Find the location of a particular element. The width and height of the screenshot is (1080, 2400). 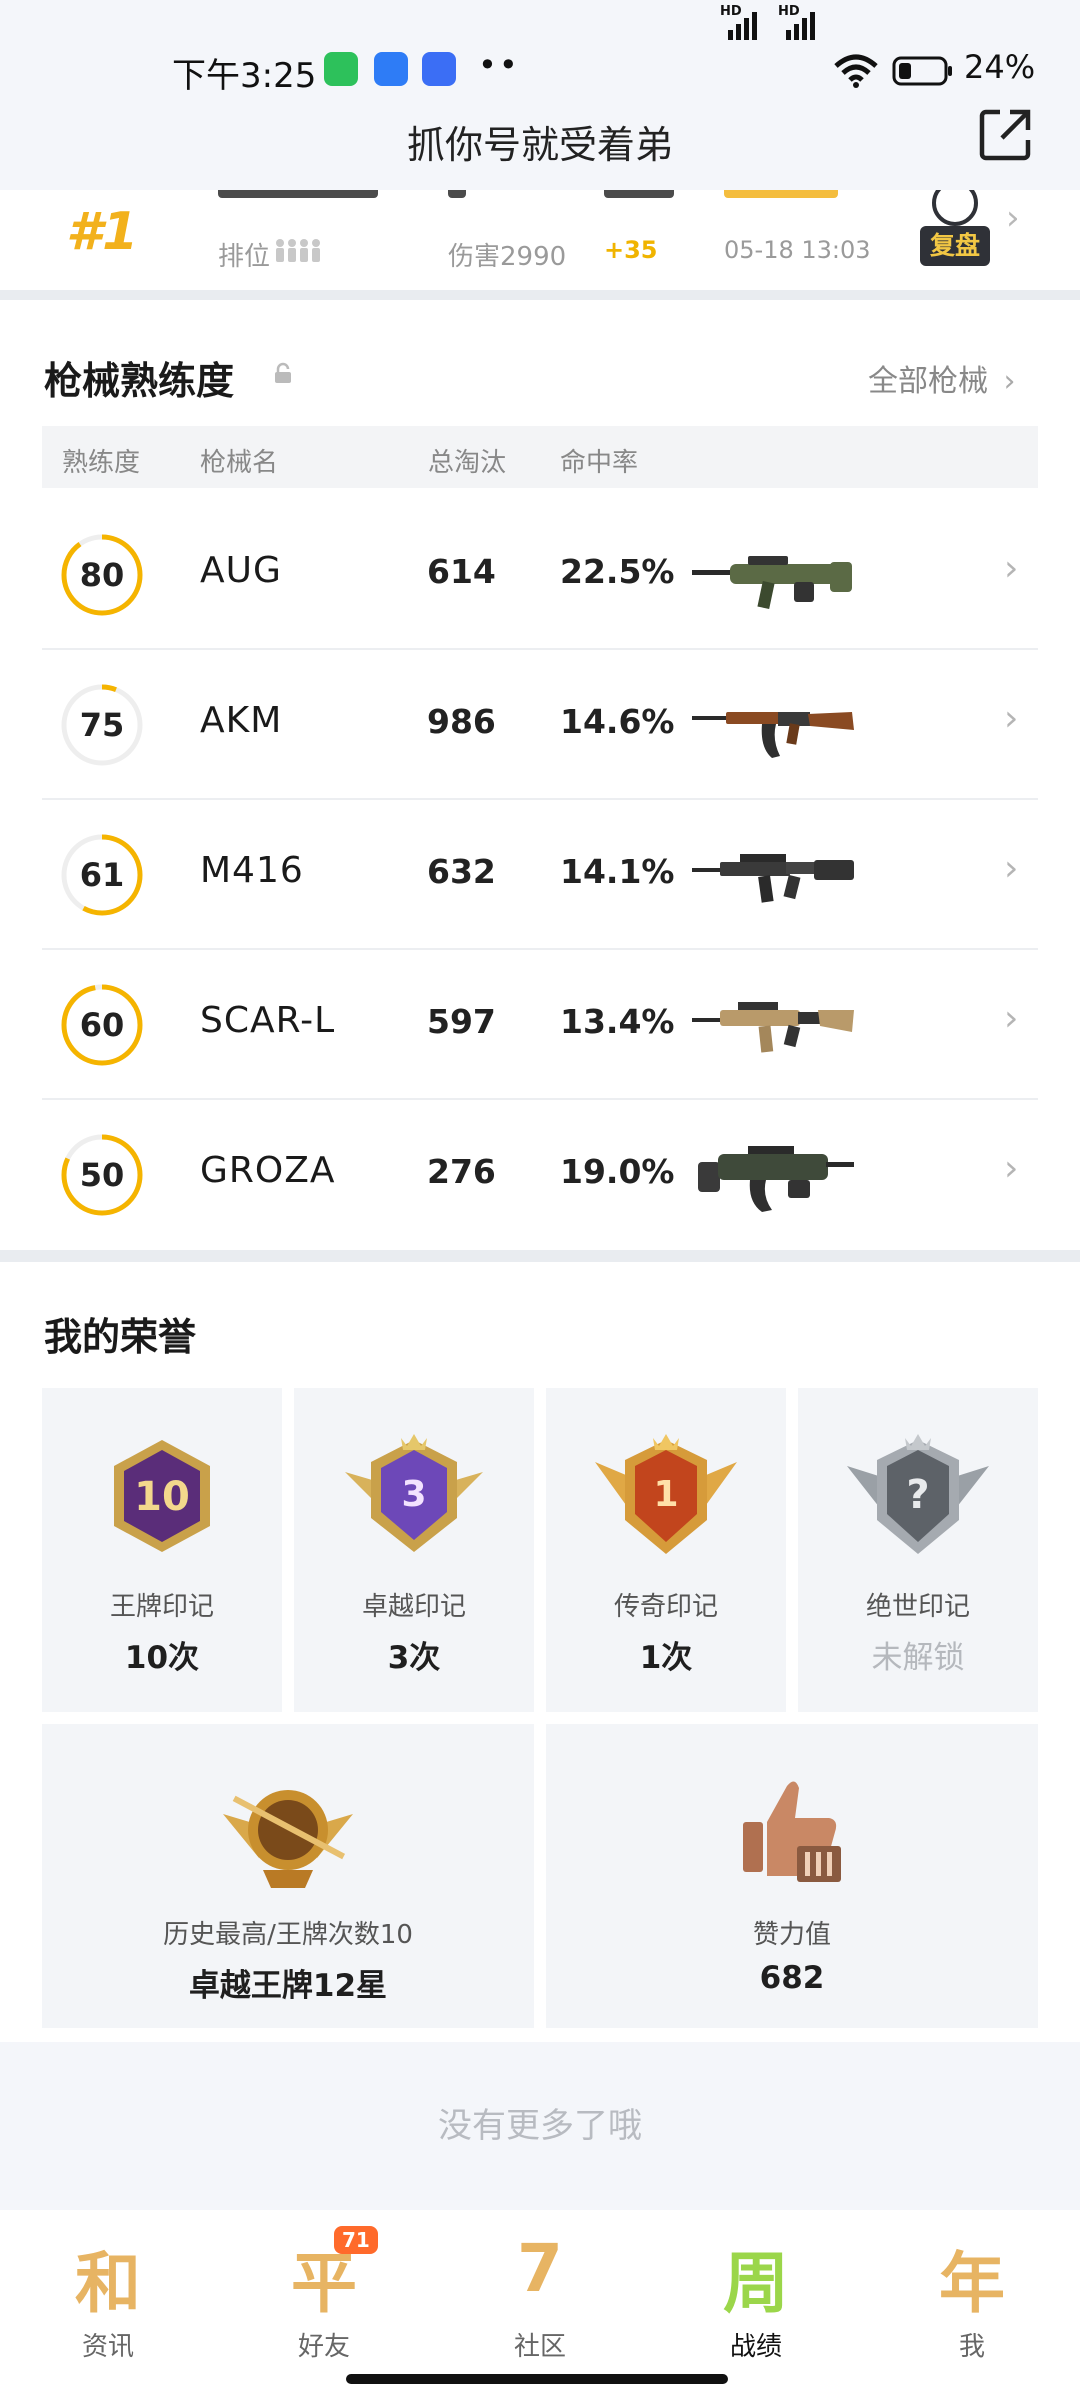

status-time: 下午3:25 is located at coordinates (244, 76).